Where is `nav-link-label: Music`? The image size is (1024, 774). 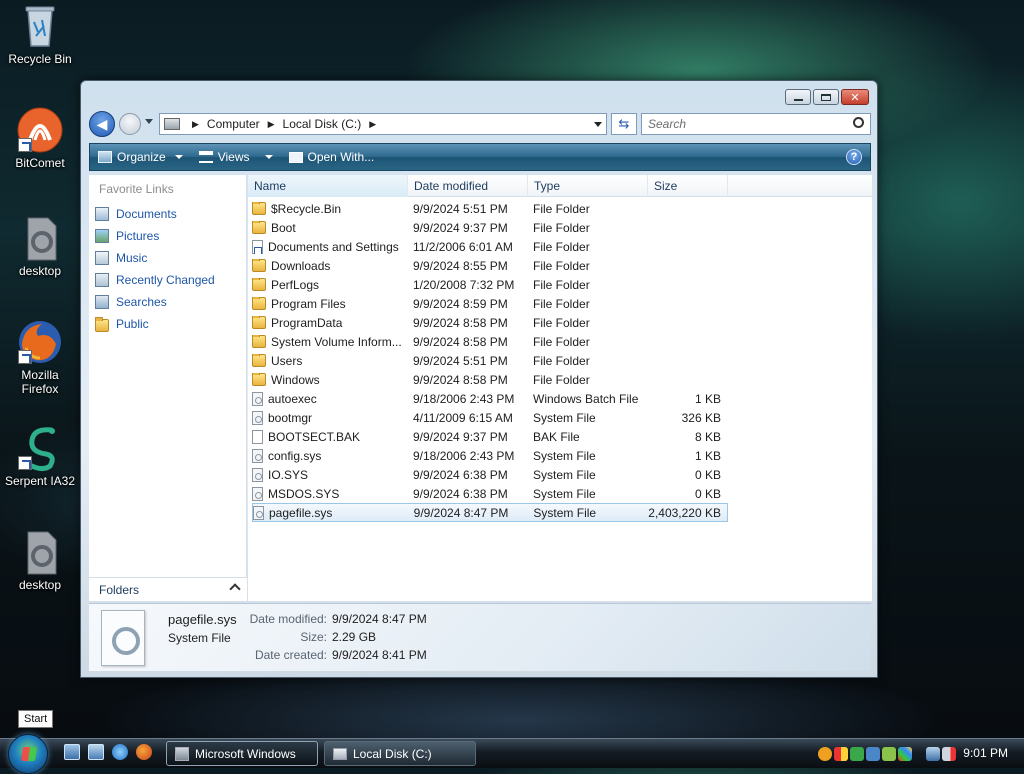 nav-link-label: Music is located at coordinates (132, 258).